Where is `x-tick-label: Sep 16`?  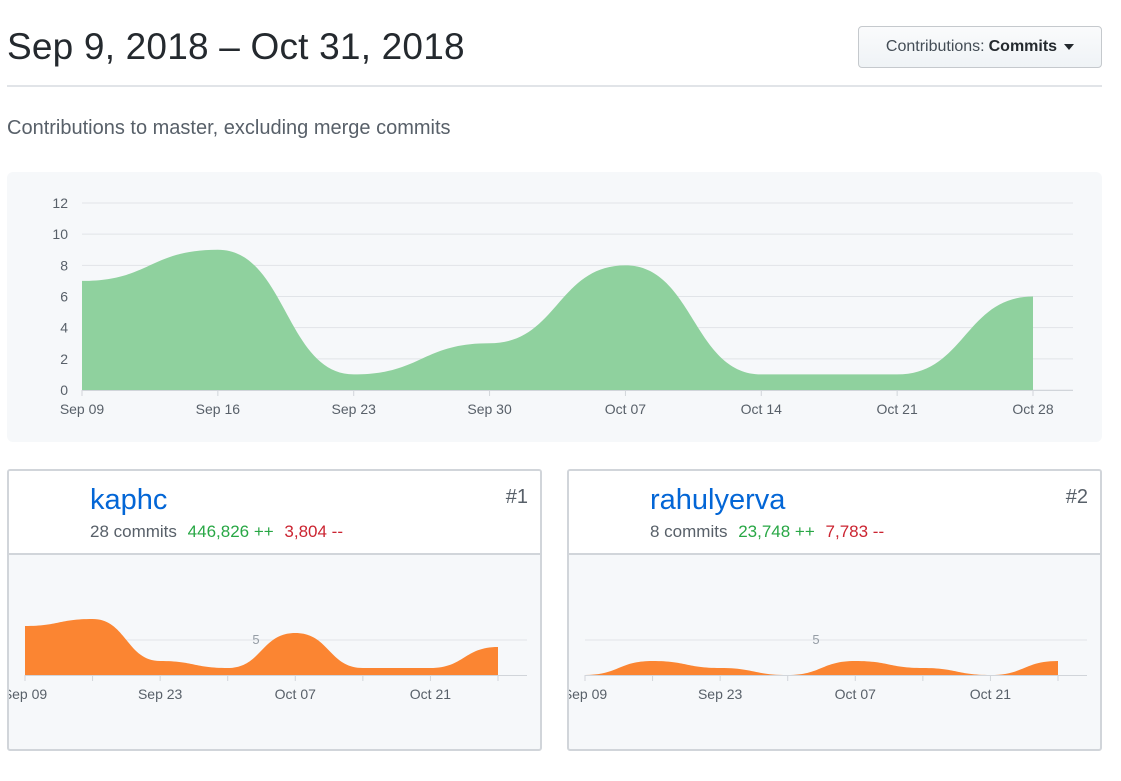 x-tick-label: Sep 16 is located at coordinates (218, 409).